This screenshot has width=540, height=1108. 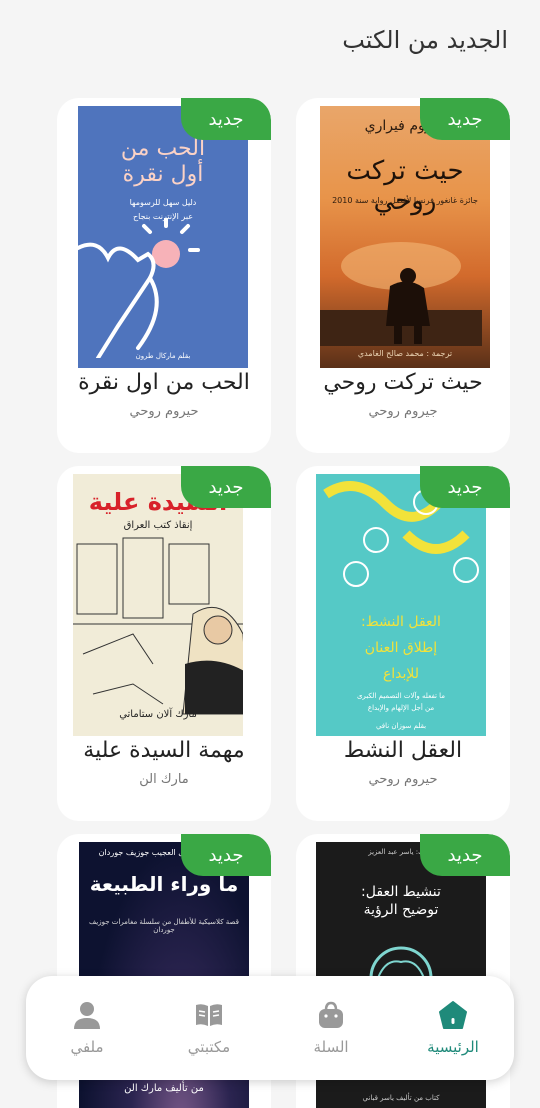 I want to click on nav-profile: ملفي, so click(x=87, y=1028).